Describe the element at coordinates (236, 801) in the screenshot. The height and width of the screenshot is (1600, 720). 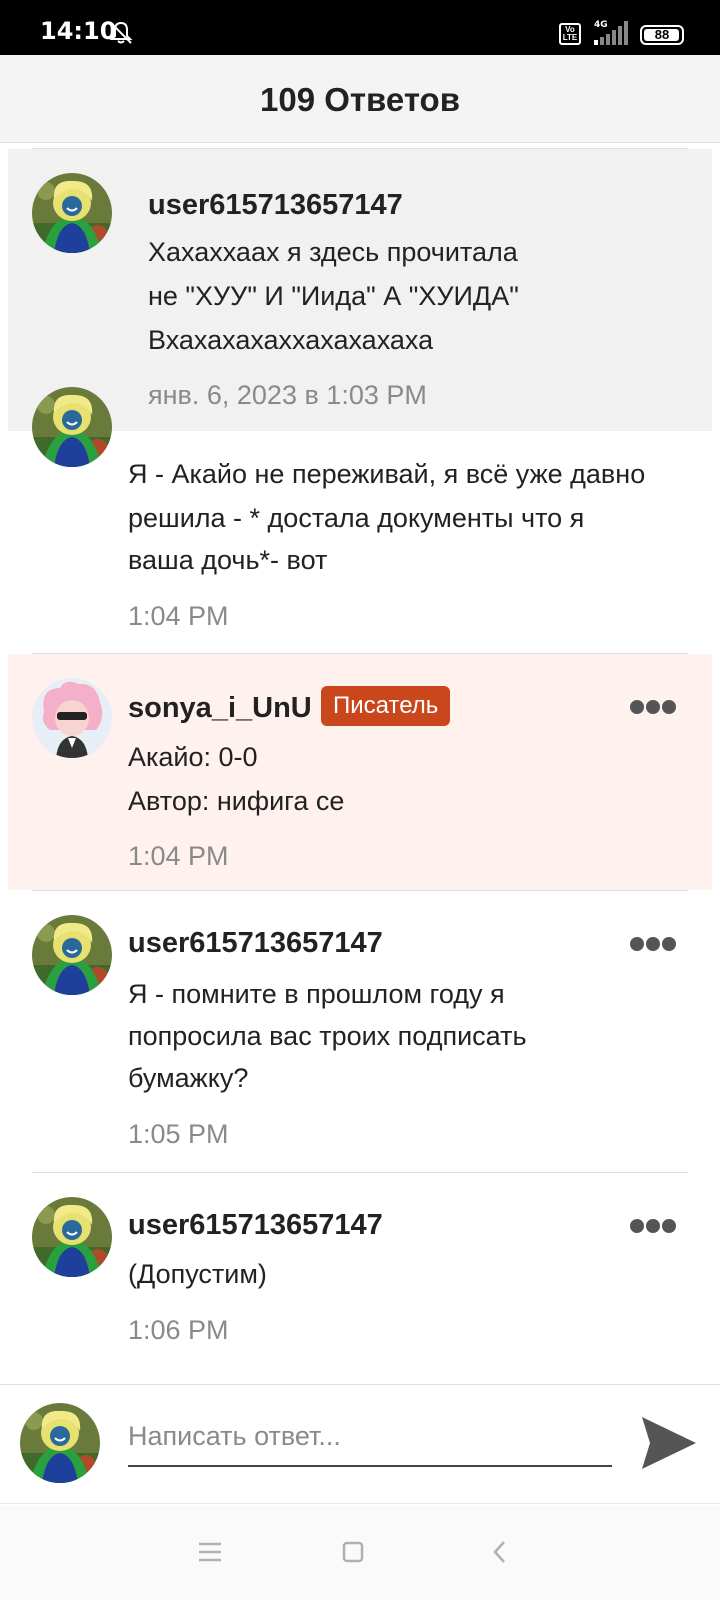
I see `comment-text-line: Автор: нифига се` at that location.